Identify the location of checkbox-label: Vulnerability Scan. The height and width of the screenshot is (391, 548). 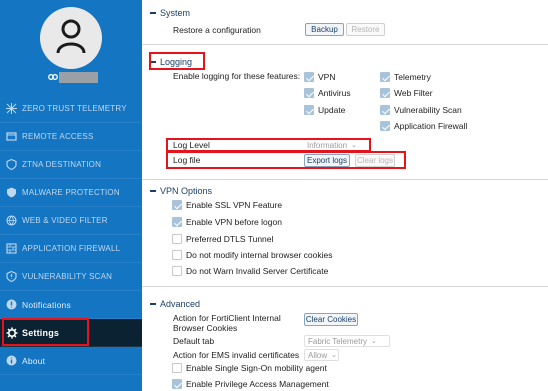
(428, 110).